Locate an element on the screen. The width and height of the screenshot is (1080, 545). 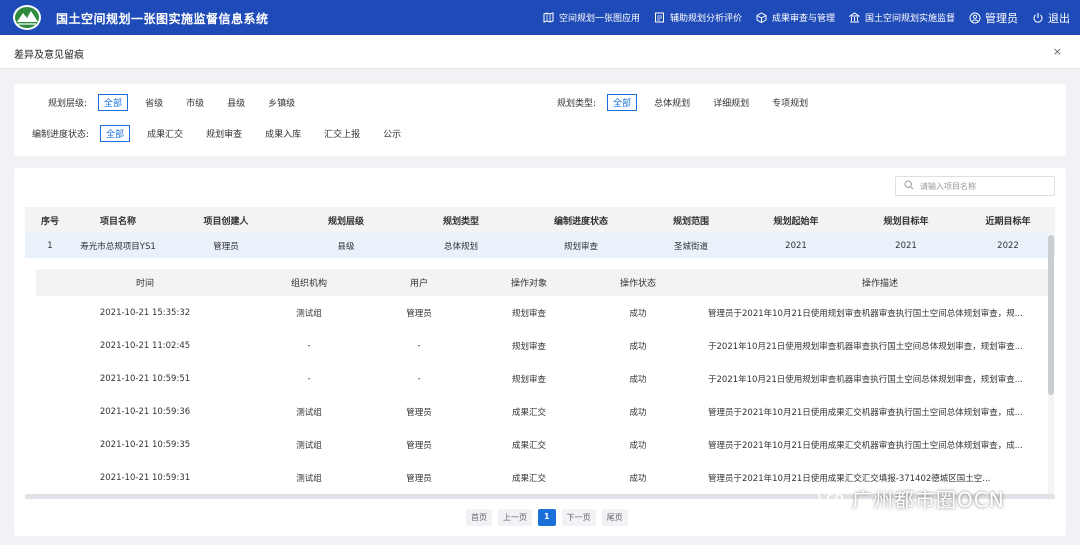
column-header: 项目名称 is located at coordinates (118, 220).